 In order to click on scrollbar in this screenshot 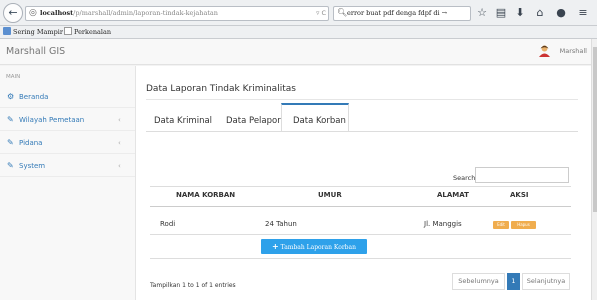, I will do `click(594, 169)`.